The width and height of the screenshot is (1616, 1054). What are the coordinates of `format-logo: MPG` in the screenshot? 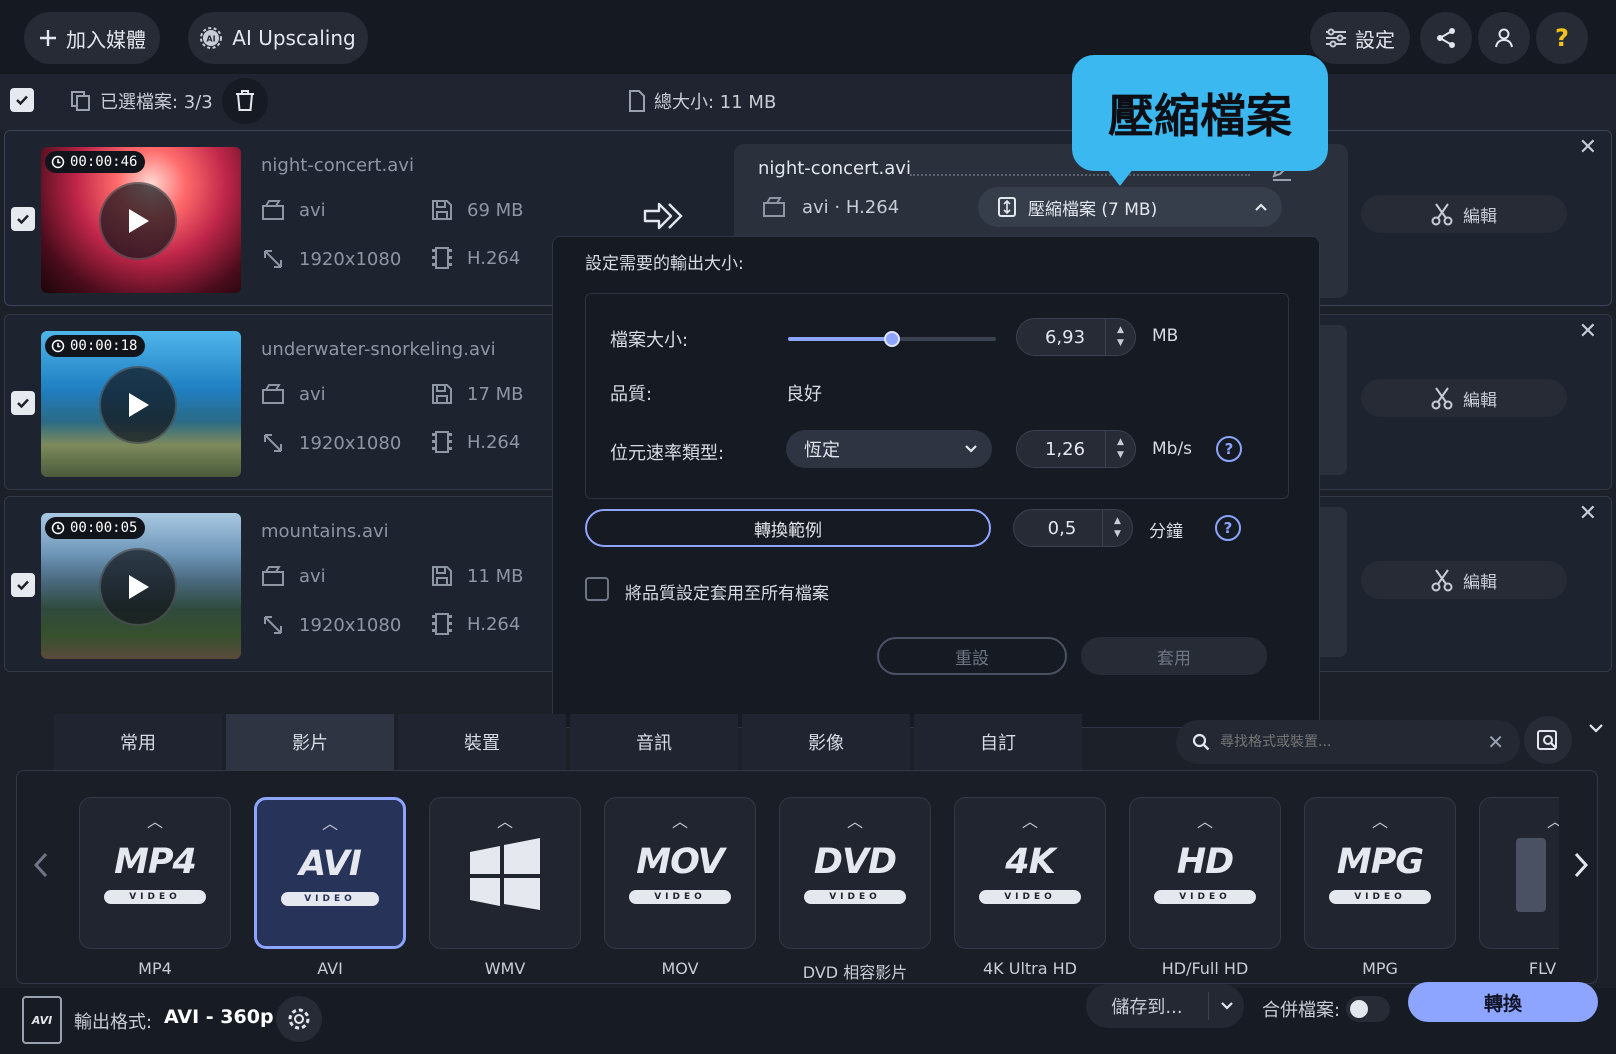 It's located at (1380, 862).